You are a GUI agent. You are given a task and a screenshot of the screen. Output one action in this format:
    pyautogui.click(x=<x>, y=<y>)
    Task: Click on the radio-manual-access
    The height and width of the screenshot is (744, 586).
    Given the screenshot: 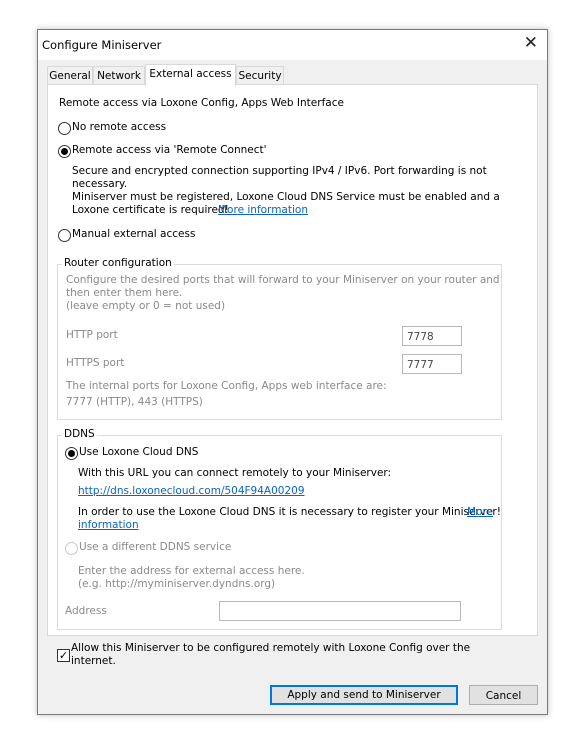 What is the action you would take?
    pyautogui.click(x=64, y=235)
    